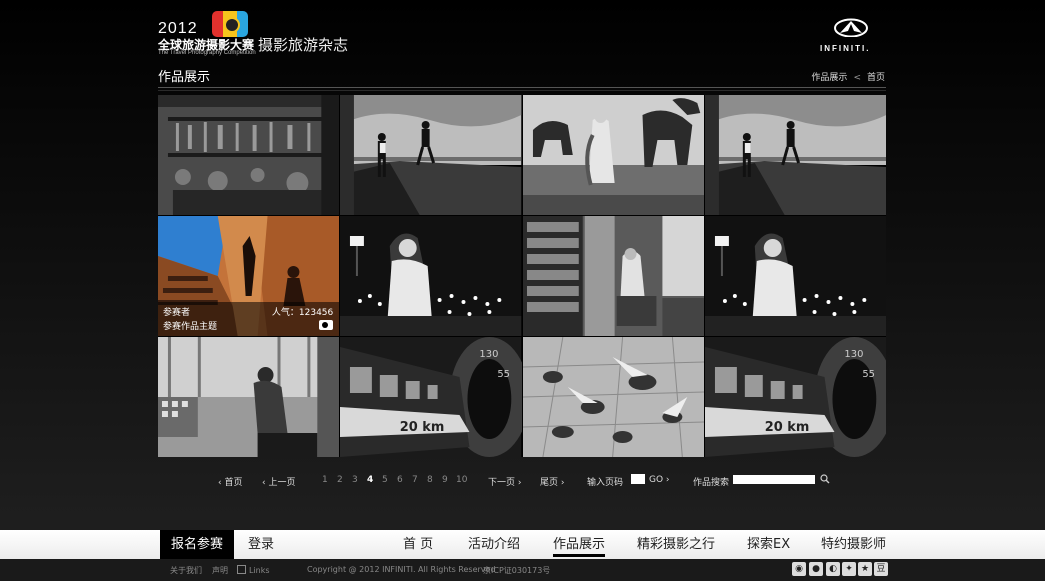  I want to click on brand-name: INFINITI., so click(845, 48).